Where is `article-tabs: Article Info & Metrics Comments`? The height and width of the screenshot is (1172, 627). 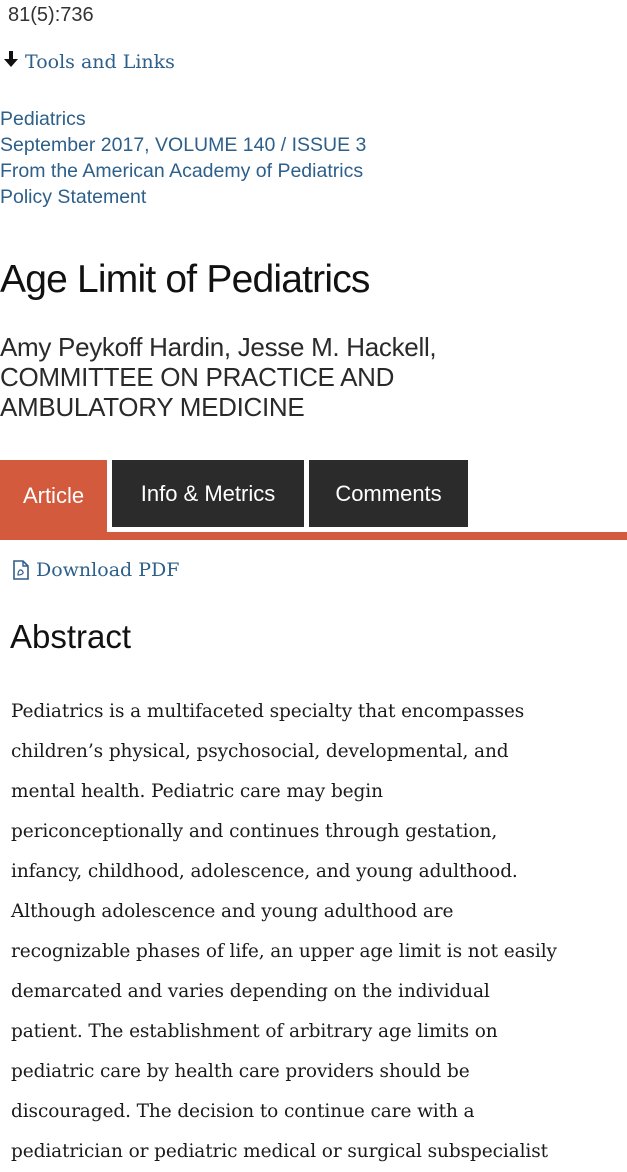 article-tabs: Article Info & Metrics Comments is located at coordinates (313, 501).